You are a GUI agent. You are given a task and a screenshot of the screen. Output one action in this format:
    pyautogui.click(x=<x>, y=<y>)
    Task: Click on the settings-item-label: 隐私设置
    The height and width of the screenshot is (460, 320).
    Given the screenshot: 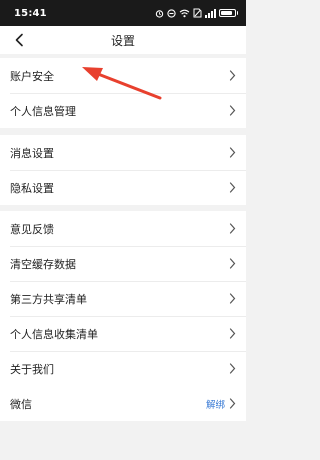 What is the action you would take?
    pyautogui.click(x=32, y=188)
    